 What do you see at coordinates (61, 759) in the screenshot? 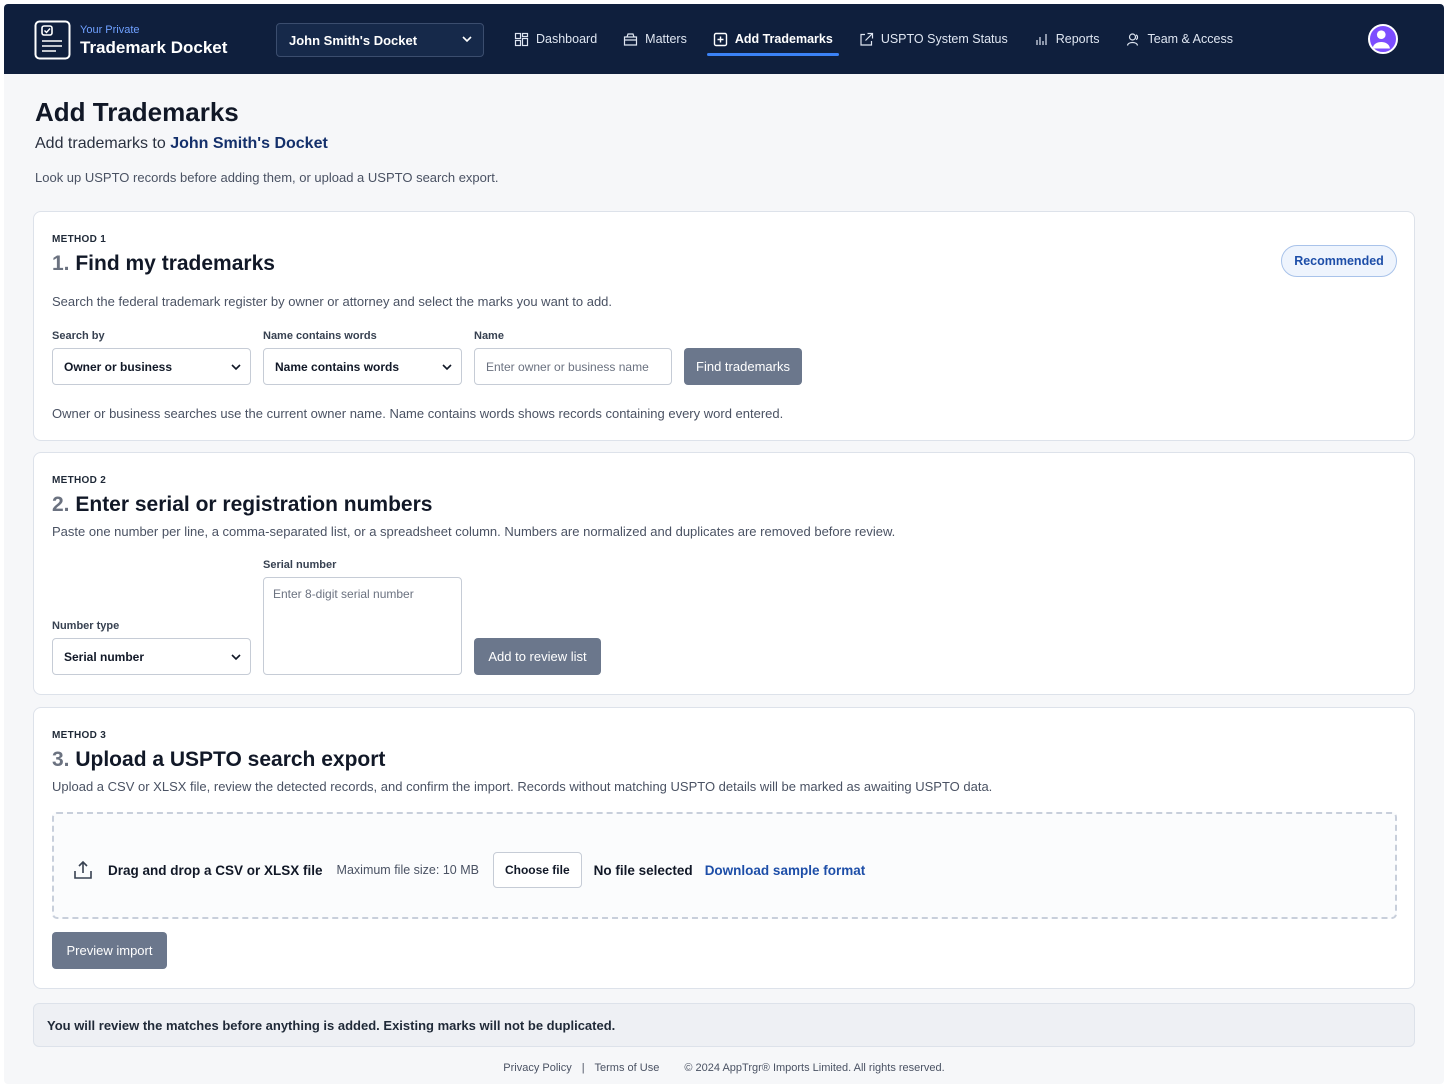
I see `method3-number: 3.` at bounding box center [61, 759].